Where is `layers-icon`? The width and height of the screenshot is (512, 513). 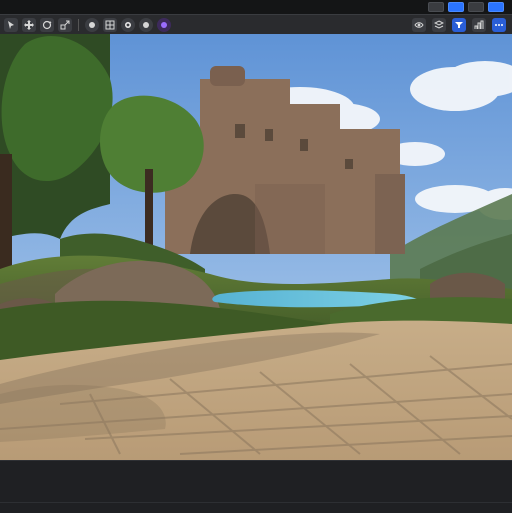 layers-icon is located at coordinates (439, 25).